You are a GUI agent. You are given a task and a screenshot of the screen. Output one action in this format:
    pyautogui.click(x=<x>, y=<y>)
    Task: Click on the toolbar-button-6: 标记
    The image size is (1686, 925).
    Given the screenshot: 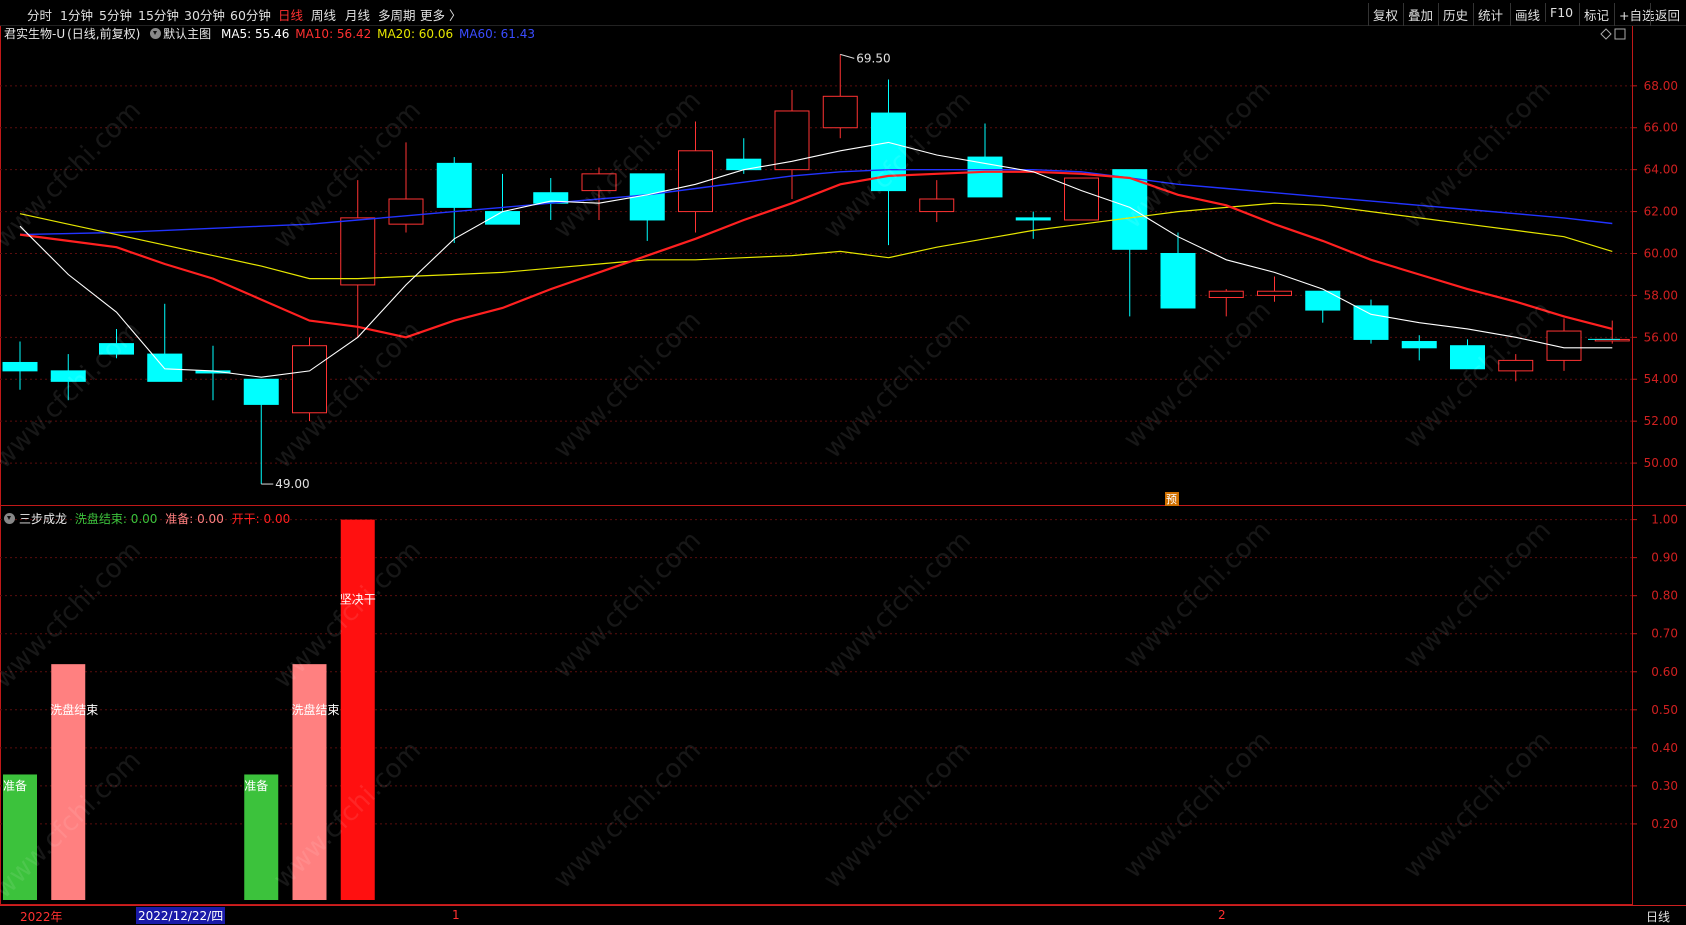 What is the action you would take?
    pyautogui.click(x=1596, y=14)
    